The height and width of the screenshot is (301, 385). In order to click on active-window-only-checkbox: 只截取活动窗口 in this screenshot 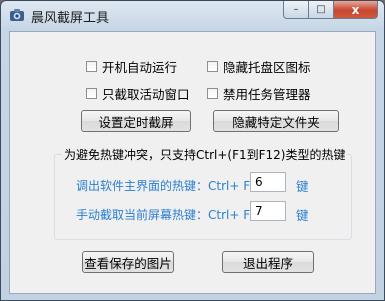, I will do `click(138, 93)`.